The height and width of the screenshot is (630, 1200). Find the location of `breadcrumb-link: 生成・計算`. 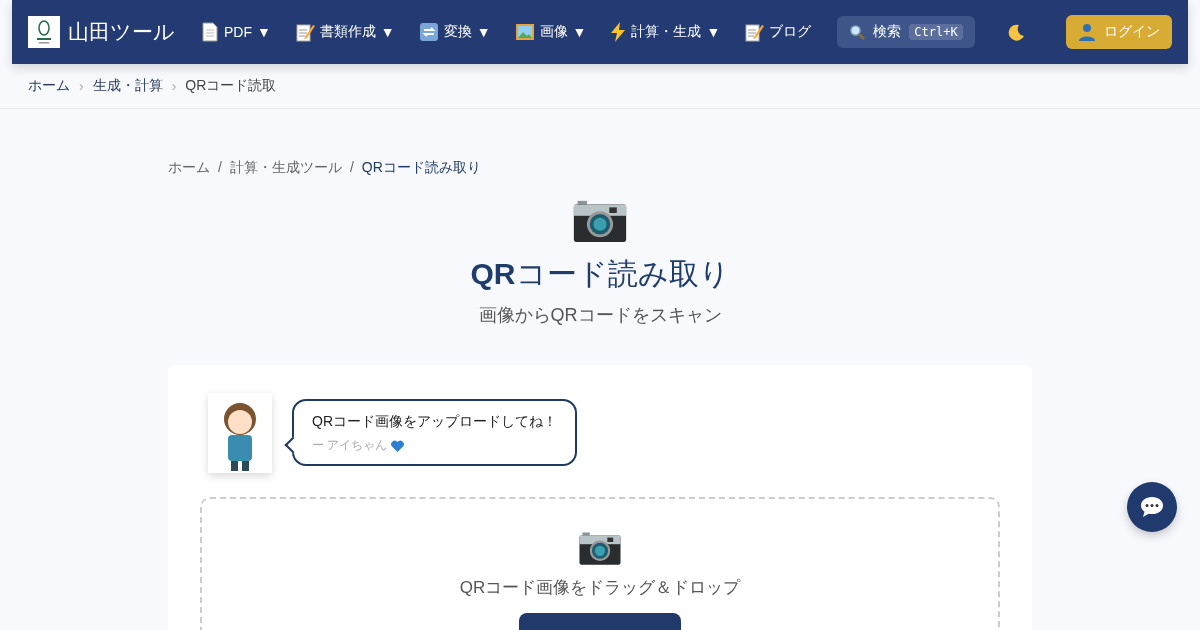

breadcrumb-link: 生成・計算 is located at coordinates (127, 86).